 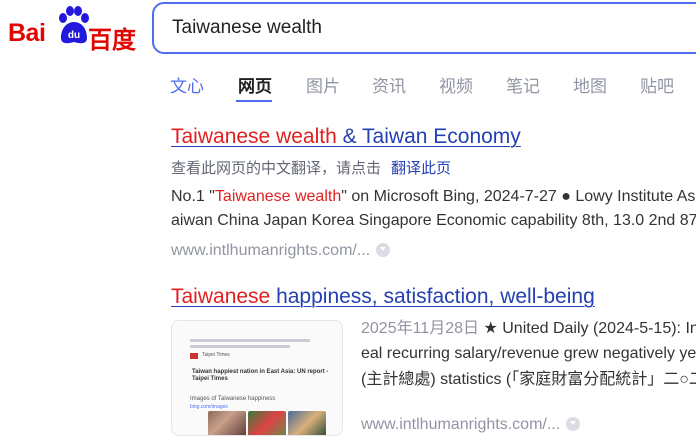 What do you see at coordinates (420, 328) in the screenshot?
I see `result-2-date: 2025年11月28日` at bounding box center [420, 328].